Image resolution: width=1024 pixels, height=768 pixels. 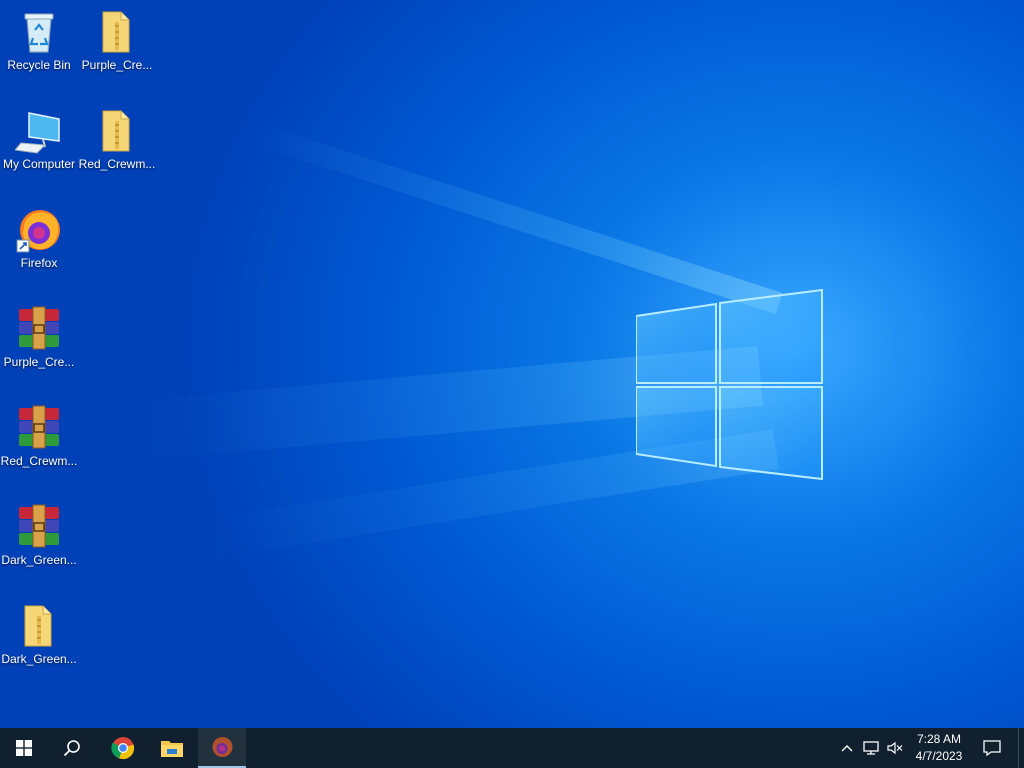 I want to click on taskbar-firefox, so click(x=222, y=748).